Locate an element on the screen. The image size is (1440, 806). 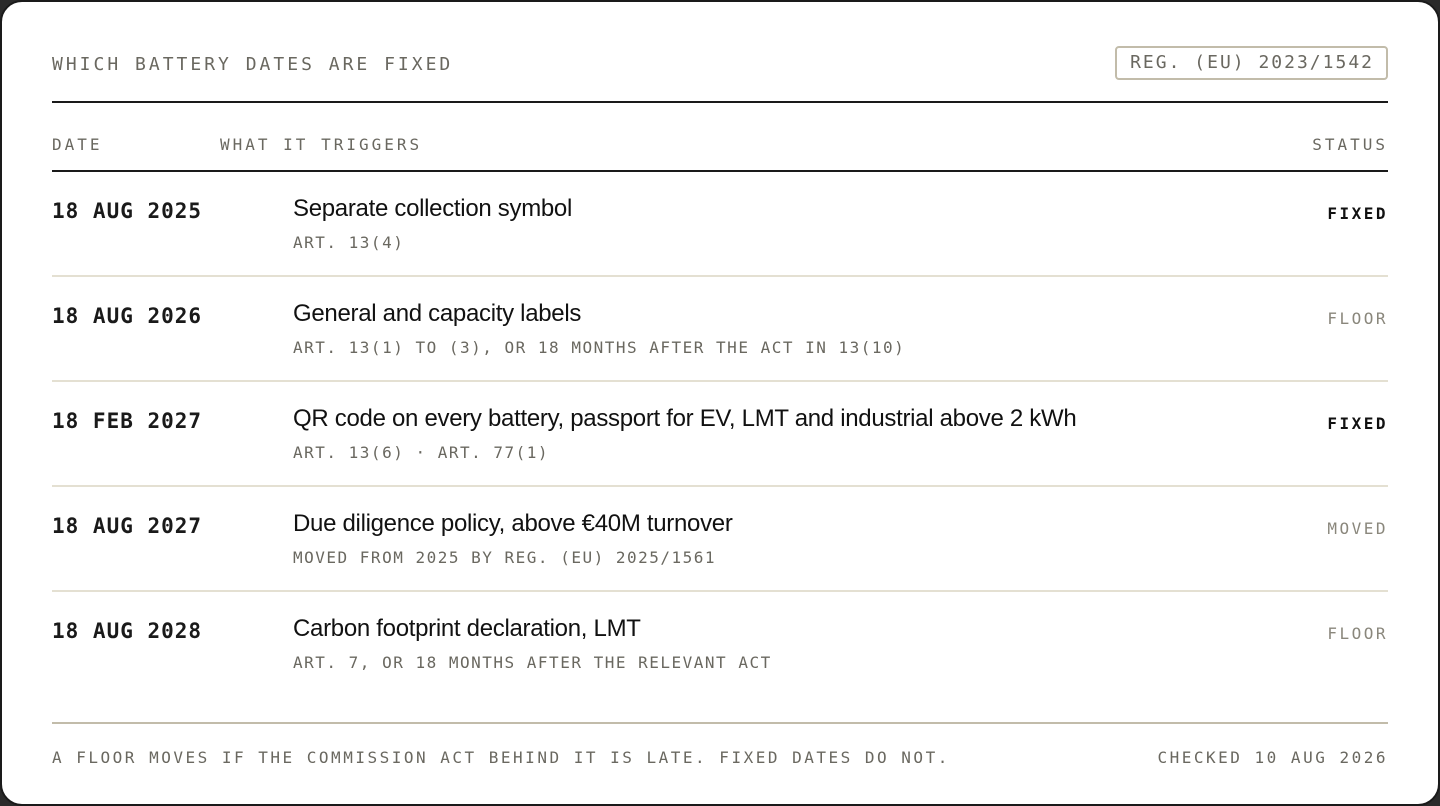
row-reference: ART. 13(6) · ART. 77(1) is located at coordinates (421, 452).